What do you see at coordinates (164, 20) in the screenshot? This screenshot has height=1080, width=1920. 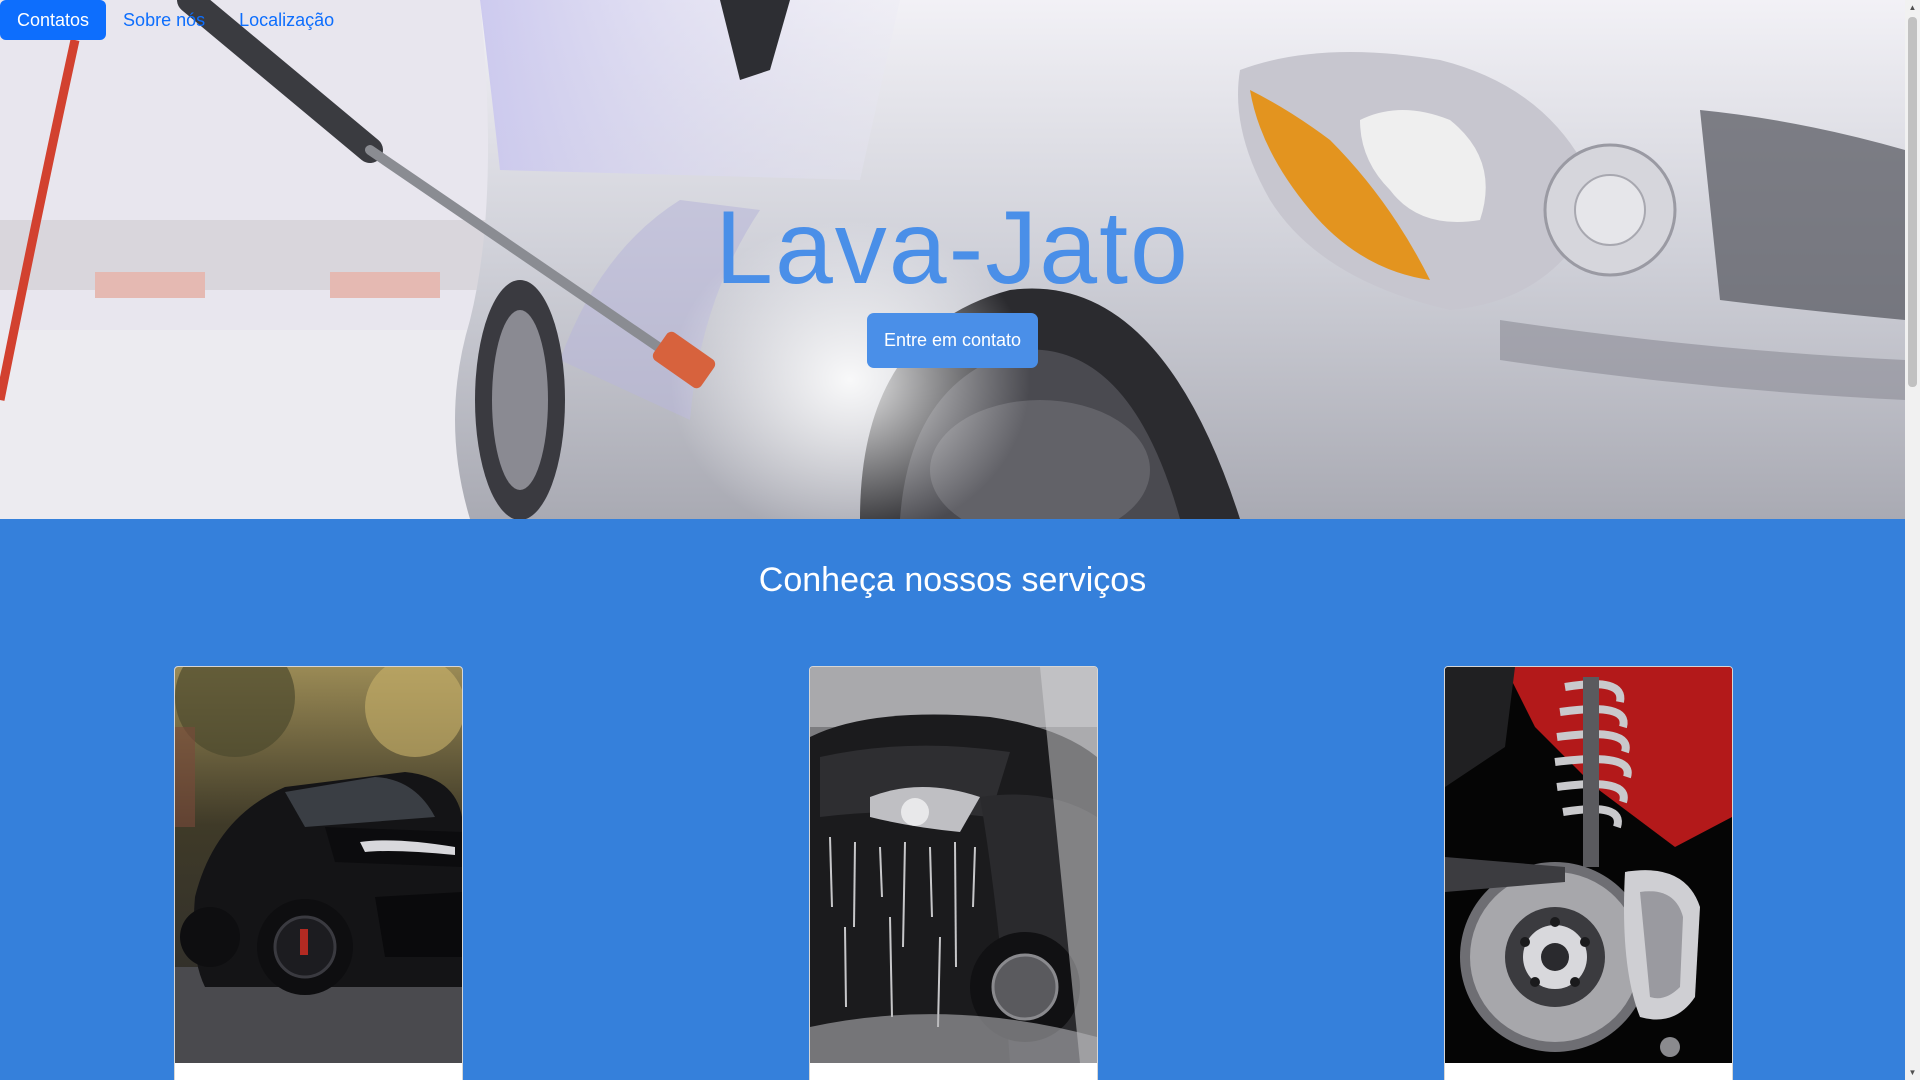 I see `nav-link-sobre-nos: Sobre nós` at bounding box center [164, 20].